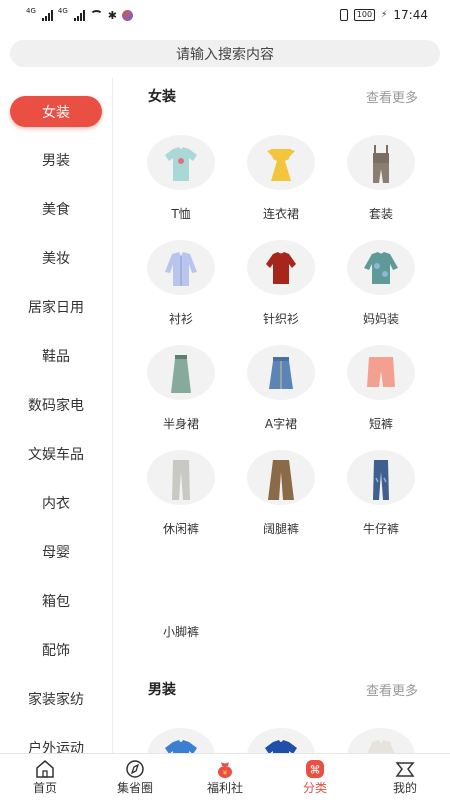  I want to click on category-item-shorts: 短裤, so click(381, 388).